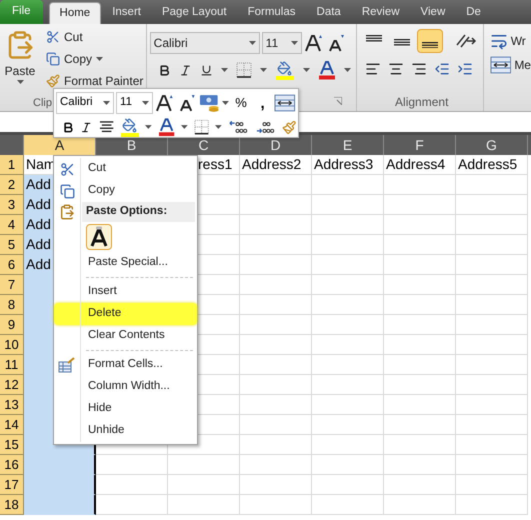 The height and width of the screenshot is (520, 531). Describe the element at coordinates (99, 237) in the screenshot. I see `paste-option-button` at that location.